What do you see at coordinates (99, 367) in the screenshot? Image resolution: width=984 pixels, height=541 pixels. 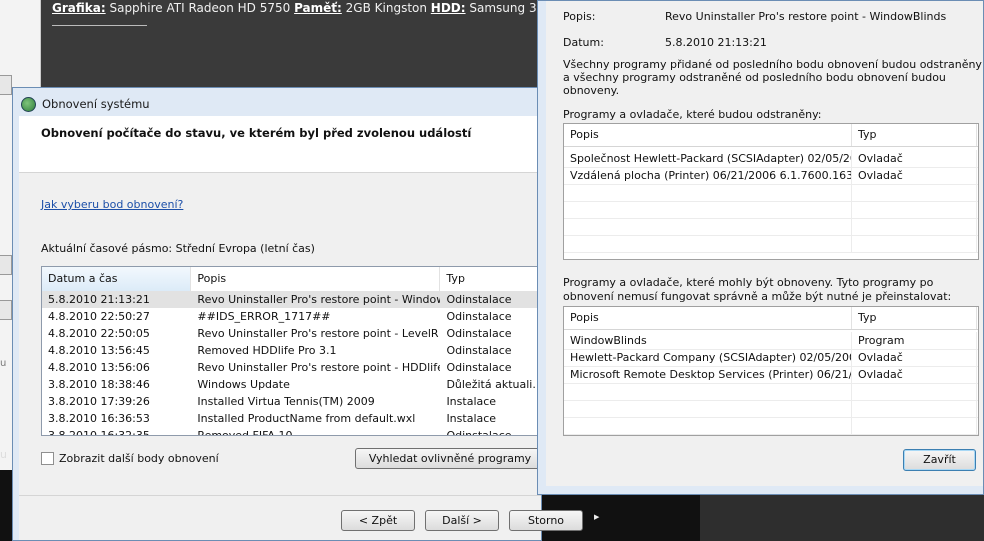 I see `row-date: 4.8.2010 13:56:06` at bounding box center [99, 367].